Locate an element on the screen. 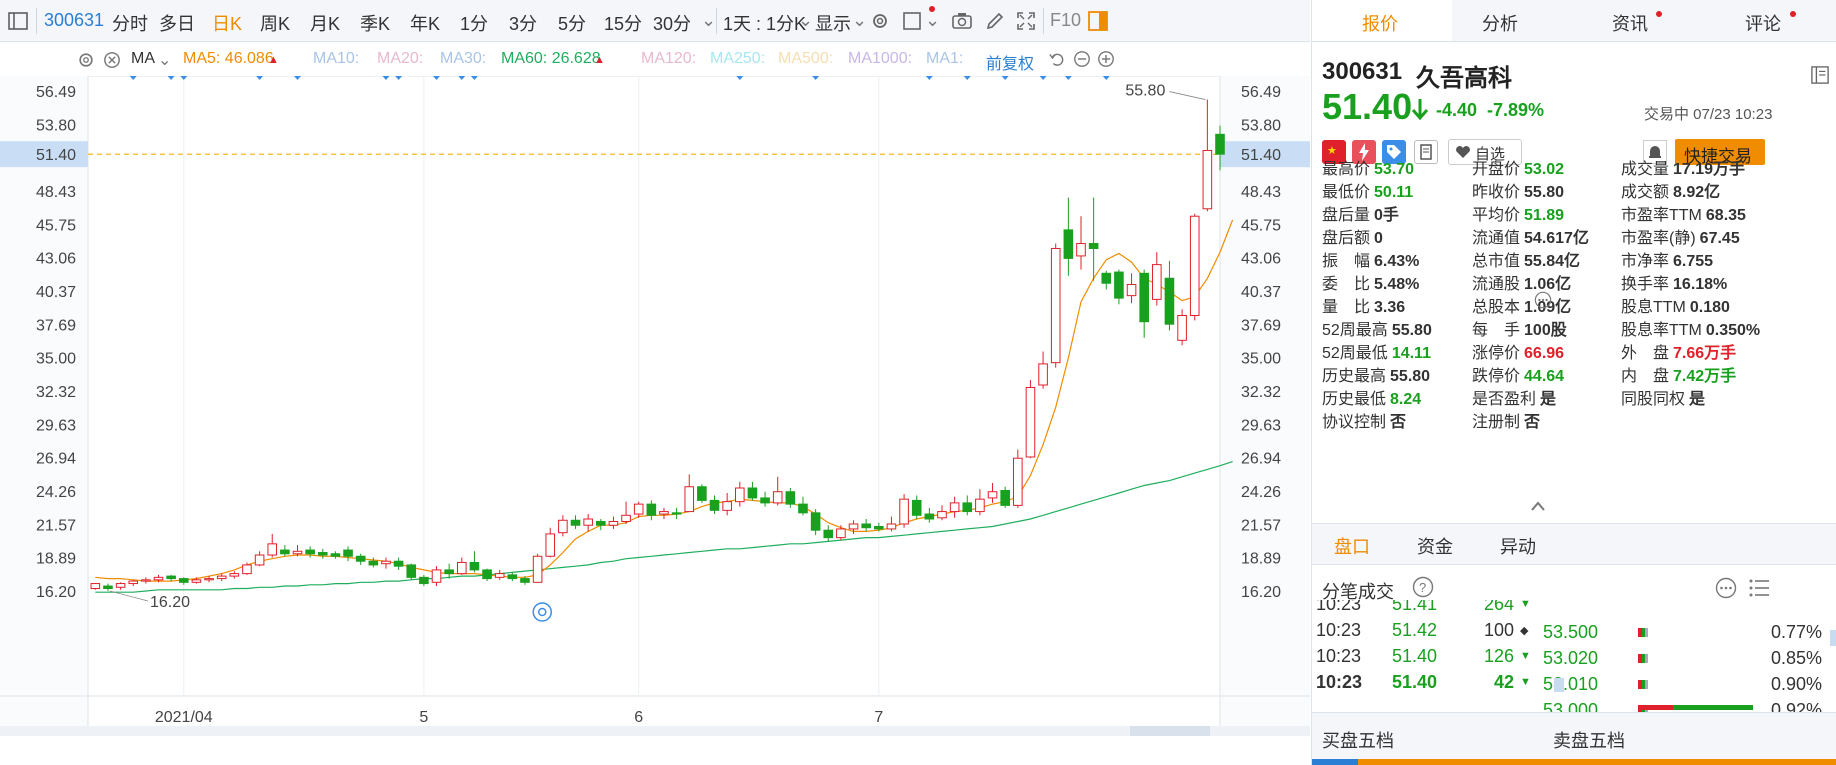 This screenshot has height=765, width=1836. square-select-icon is located at coordinates (912, 21).